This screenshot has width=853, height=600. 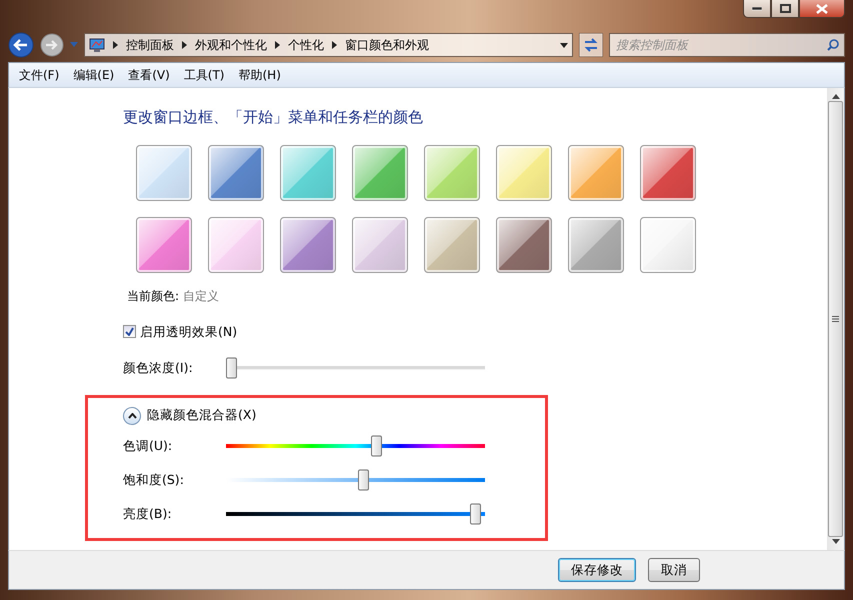 What do you see at coordinates (273, 117) in the screenshot?
I see `page-heading: 更改窗口边框、「开始」菜单和任务栏的颜色` at bounding box center [273, 117].